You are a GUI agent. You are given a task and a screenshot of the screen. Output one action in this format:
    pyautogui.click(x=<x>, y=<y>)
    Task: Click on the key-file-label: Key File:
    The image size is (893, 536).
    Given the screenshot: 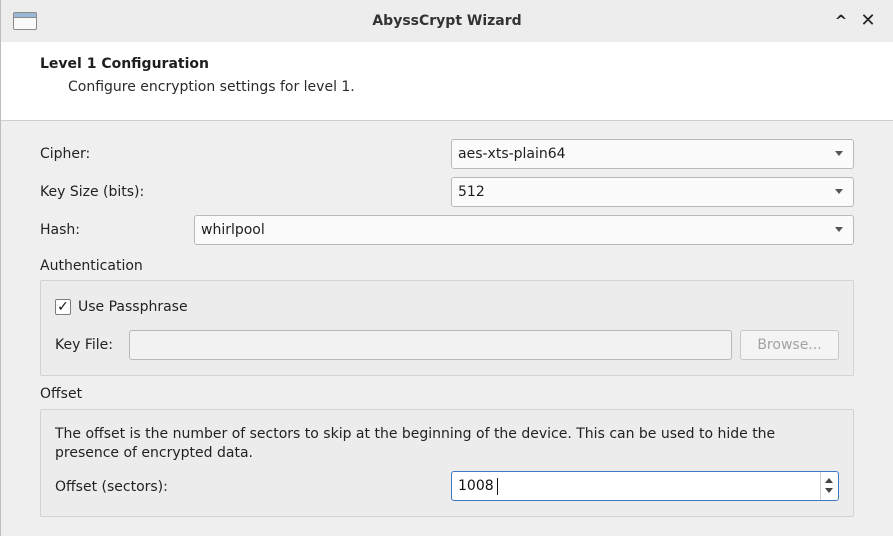 What is the action you would take?
    pyautogui.click(x=84, y=345)
    